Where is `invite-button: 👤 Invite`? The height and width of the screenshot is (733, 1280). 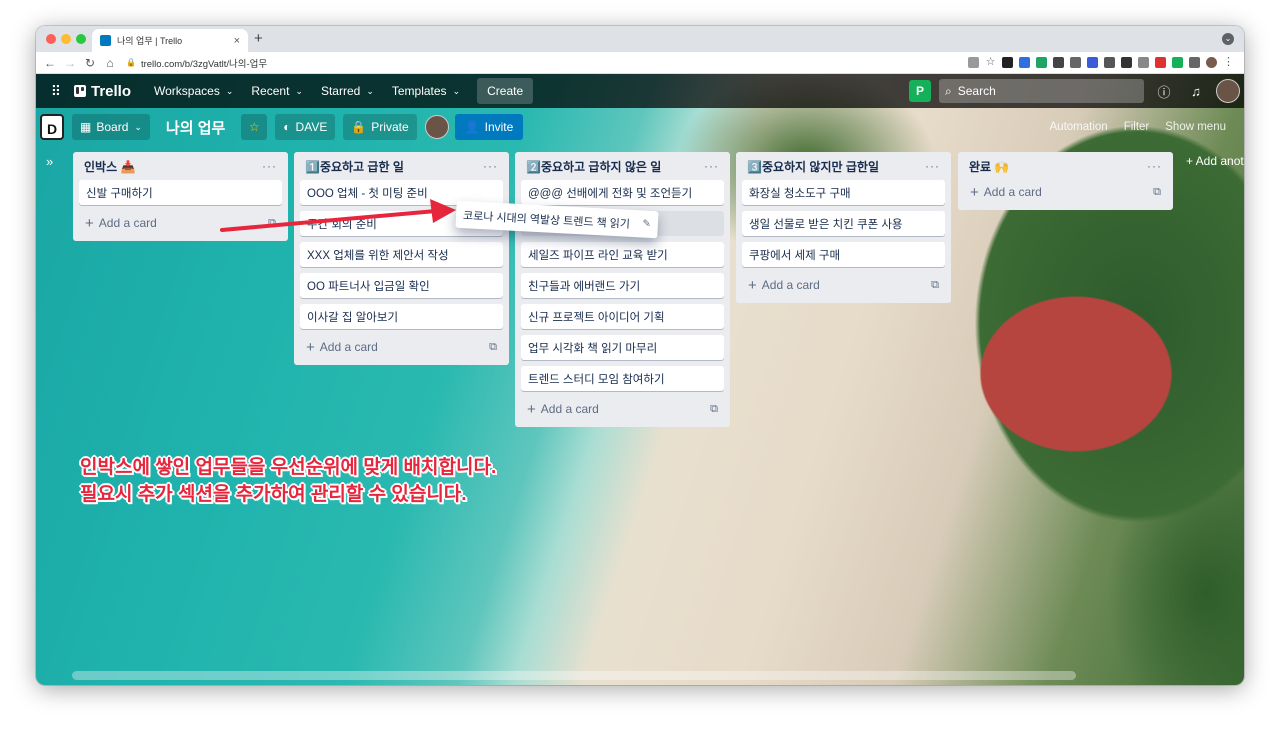
invite-button: 👤 Invite is located at coordinates (489, 127).